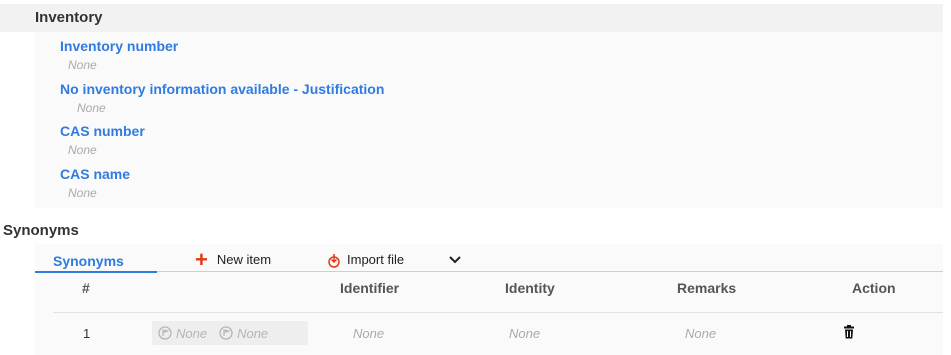 The image size is (951, 355). I want to click on inventory-title: Inventory, so click(69, 17).